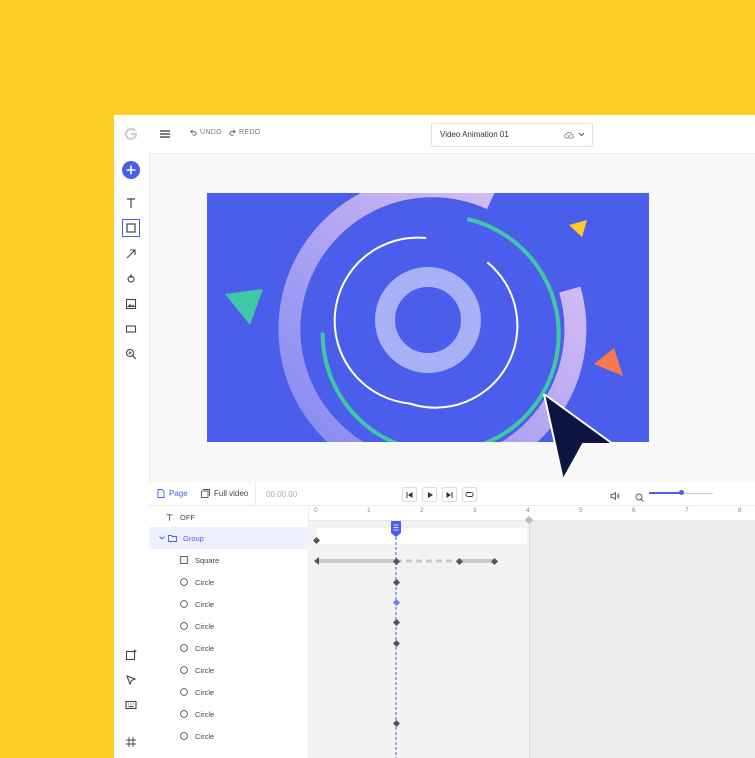 This screenshot has height=758, width=755. What do you see at coordinates (131, 680) in the screenshot?
I see `select-tool-icon` at bounding box center [131, 680].